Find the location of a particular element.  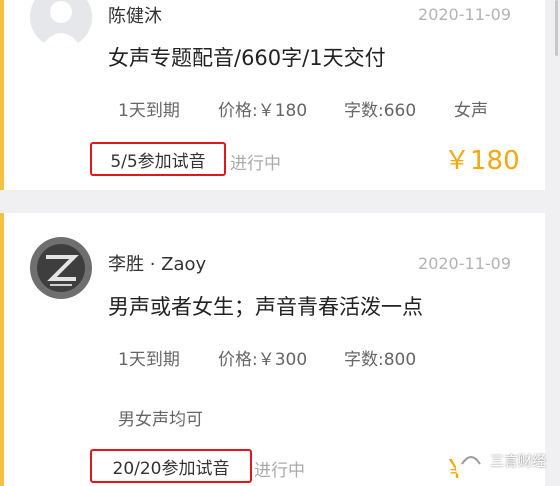

trial-count: 20/20参加试音 is located at coordinates (171, 466).